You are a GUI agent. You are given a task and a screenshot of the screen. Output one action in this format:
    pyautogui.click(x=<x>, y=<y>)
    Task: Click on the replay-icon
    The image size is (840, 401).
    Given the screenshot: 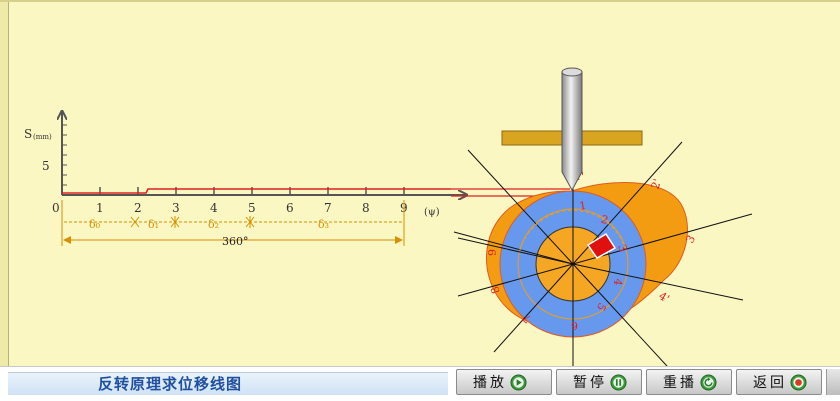 What is the action you would take?
    pyautogui.click(x=708, y=382)
    